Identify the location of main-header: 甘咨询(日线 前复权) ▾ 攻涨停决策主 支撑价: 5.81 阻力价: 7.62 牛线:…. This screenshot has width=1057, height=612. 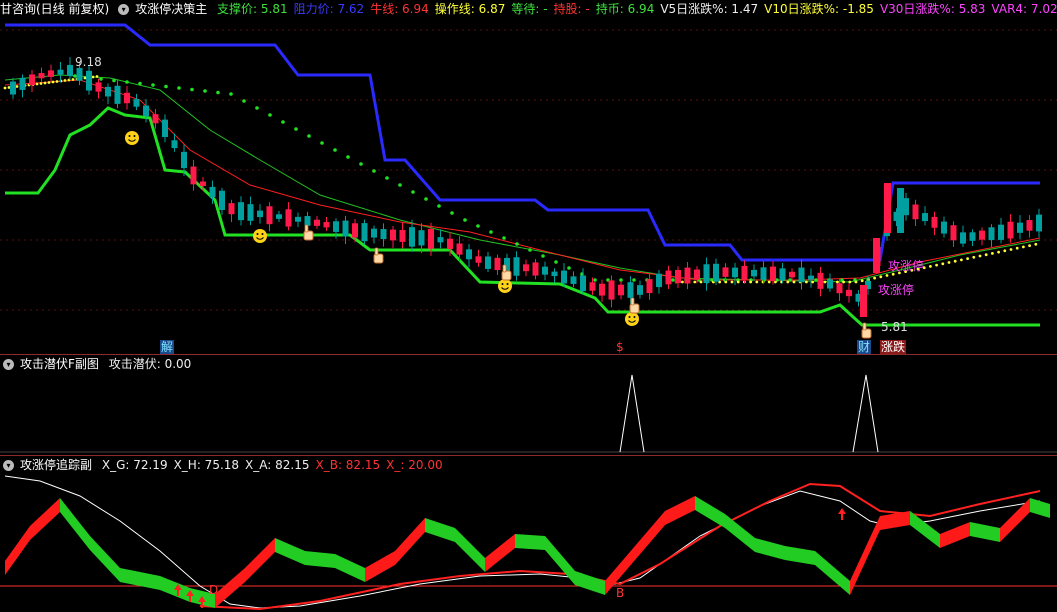
(528, 9).